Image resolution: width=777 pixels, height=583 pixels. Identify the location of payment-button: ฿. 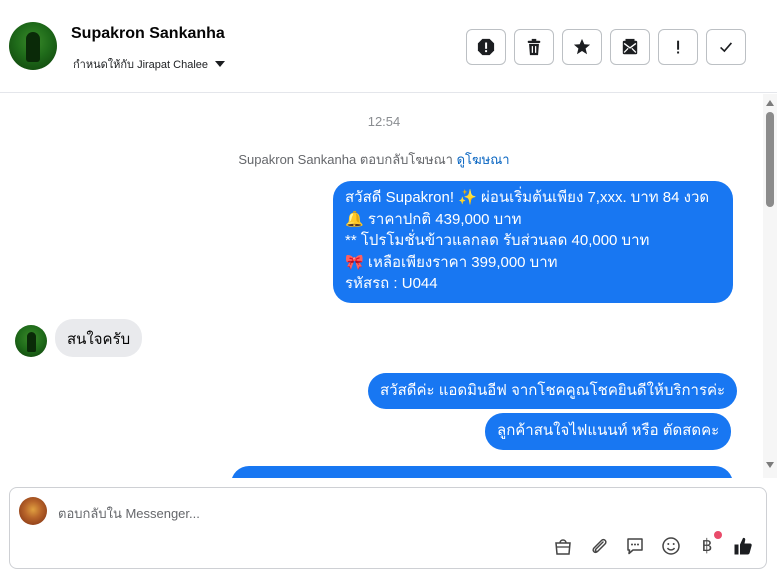
(709, 544).